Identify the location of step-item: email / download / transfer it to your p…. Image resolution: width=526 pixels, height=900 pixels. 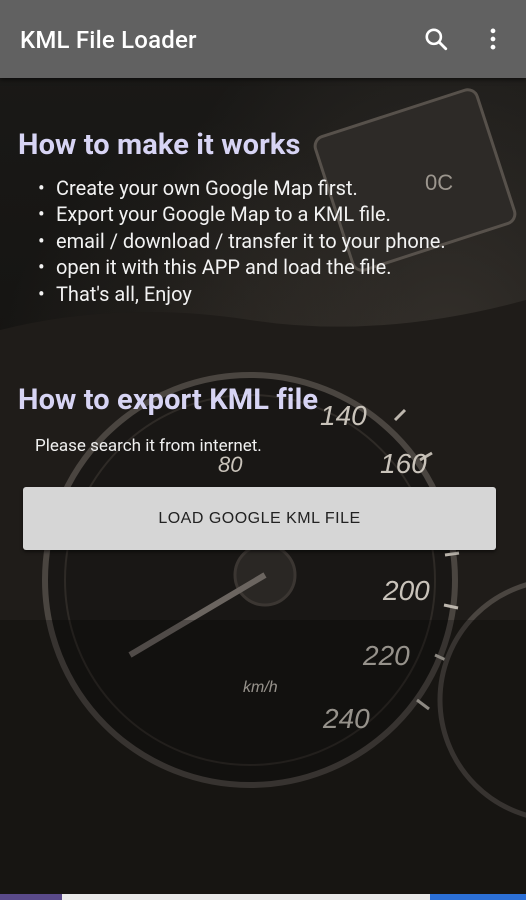
(253, 241).